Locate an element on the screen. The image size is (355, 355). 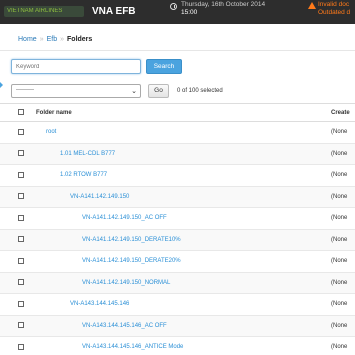
folder-name-link: VN-A141.142.149.150_DERATE10% is located at coordinates (183, 240).